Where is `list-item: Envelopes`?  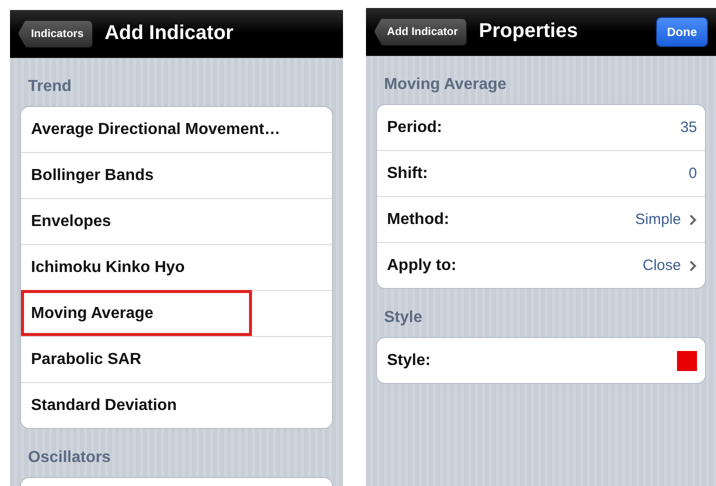 list-item: Envelopes is located at coordinates (176, 221).